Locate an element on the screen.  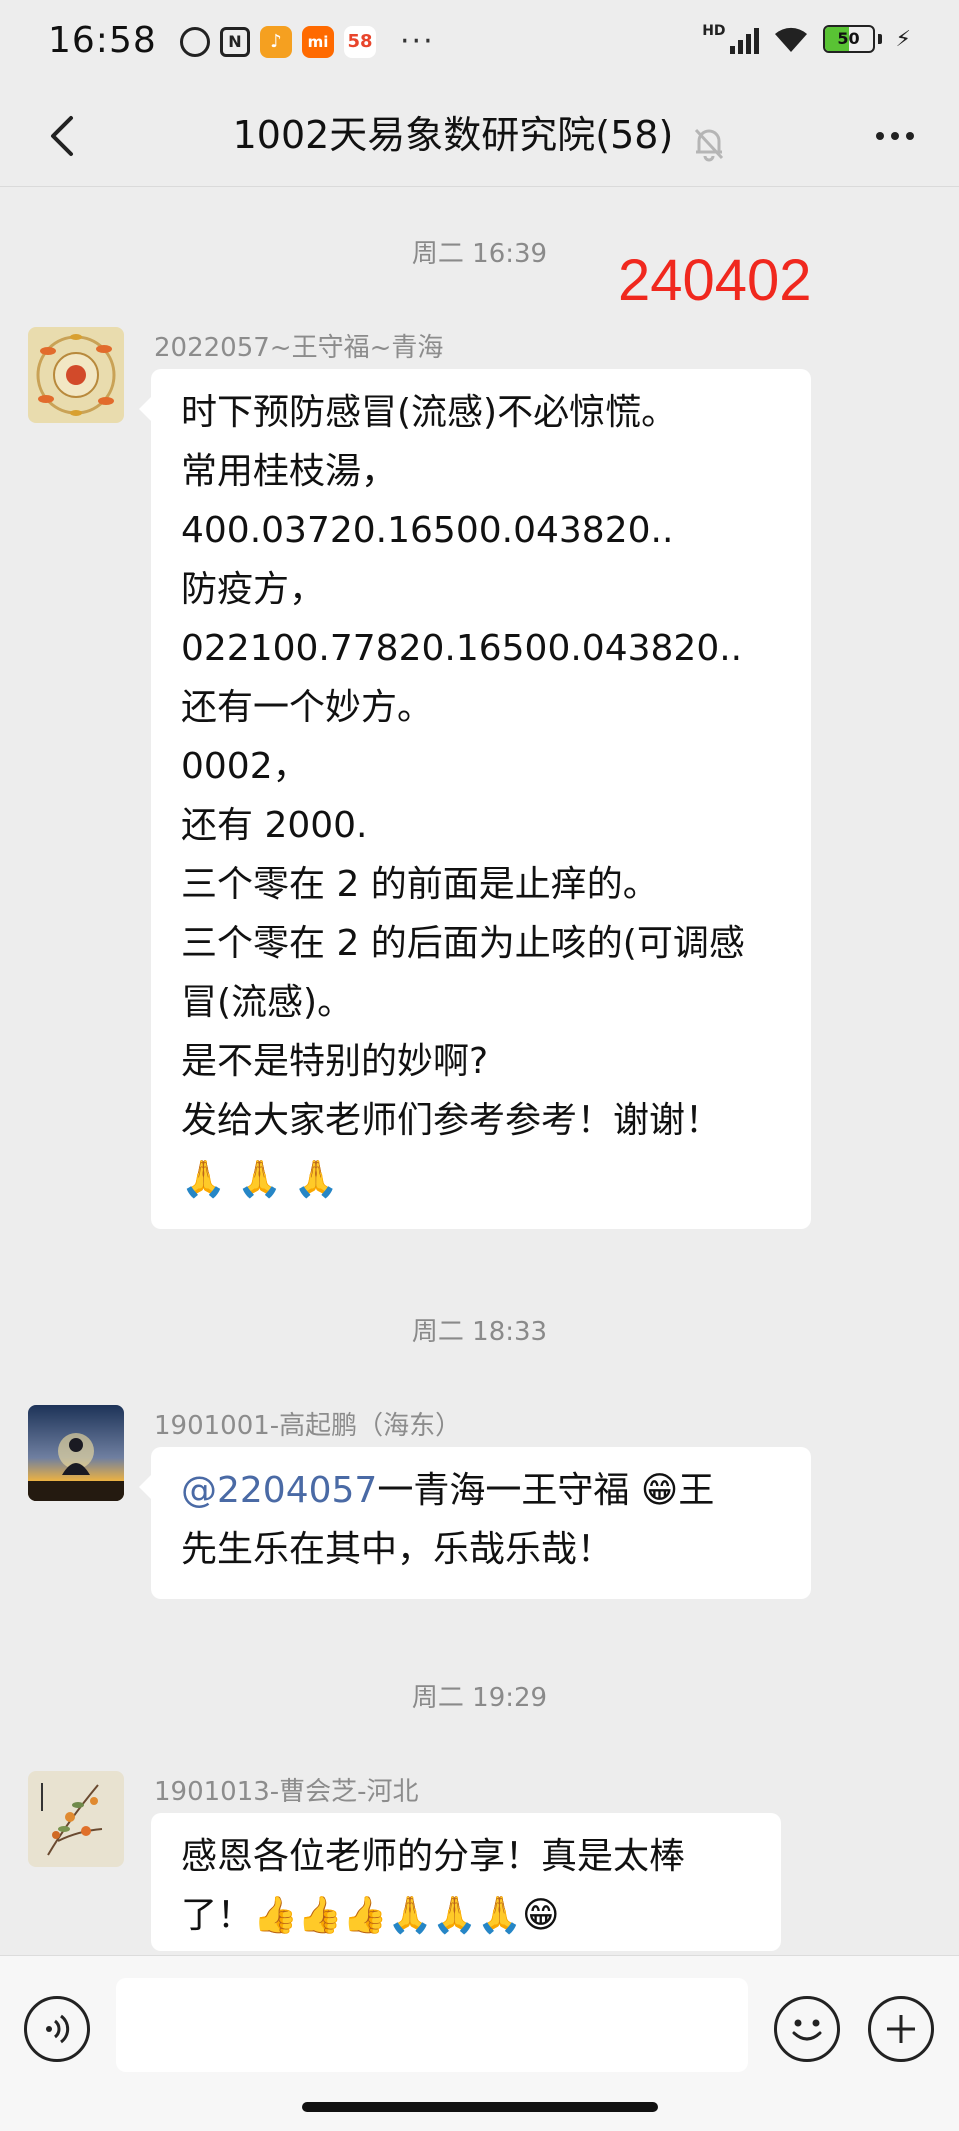
alarm-icon is located at coordinates (195, 41).